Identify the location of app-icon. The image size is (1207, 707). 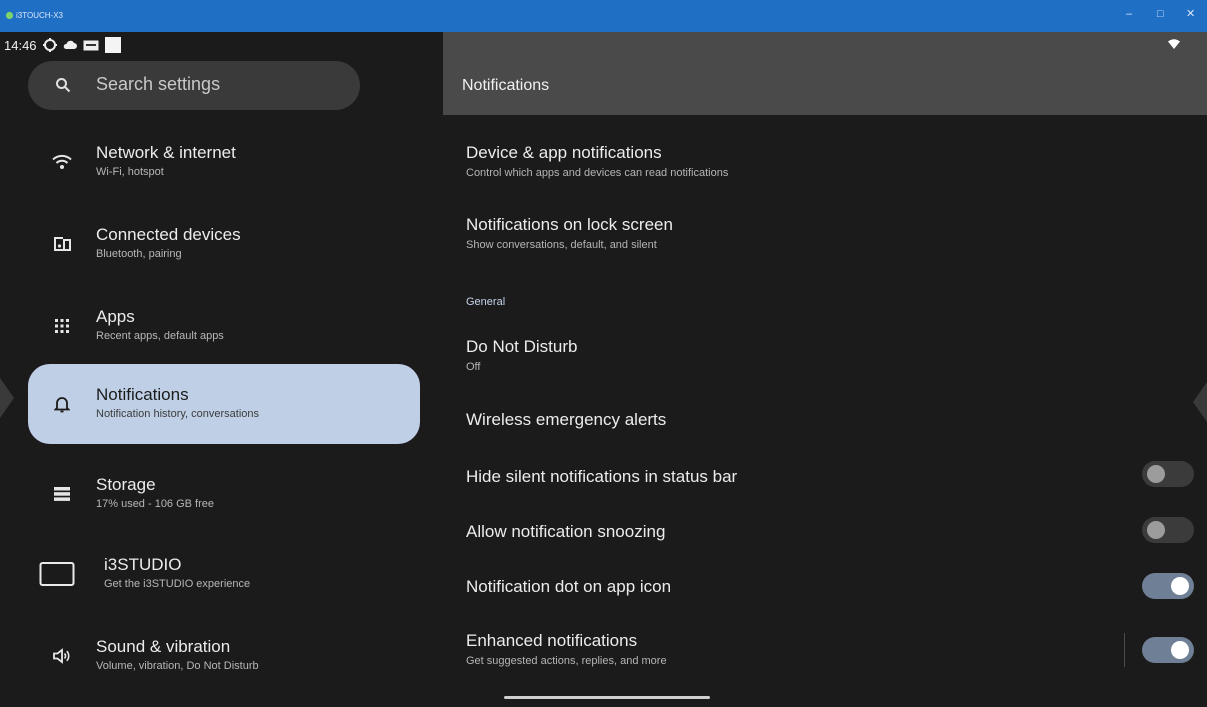
(9, 15).